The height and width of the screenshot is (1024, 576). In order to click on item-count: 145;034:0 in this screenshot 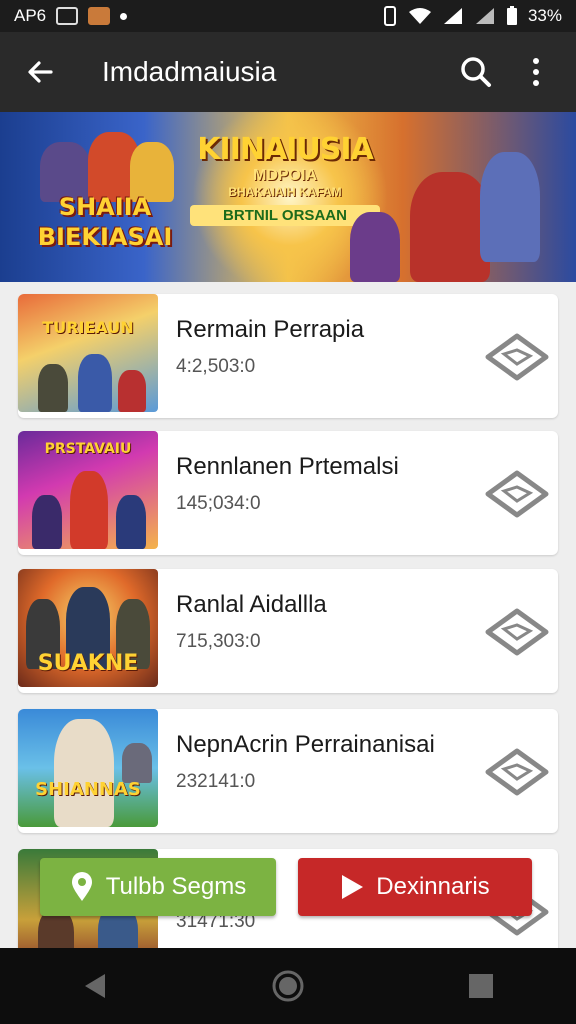, I will do `click(218, 503)`.